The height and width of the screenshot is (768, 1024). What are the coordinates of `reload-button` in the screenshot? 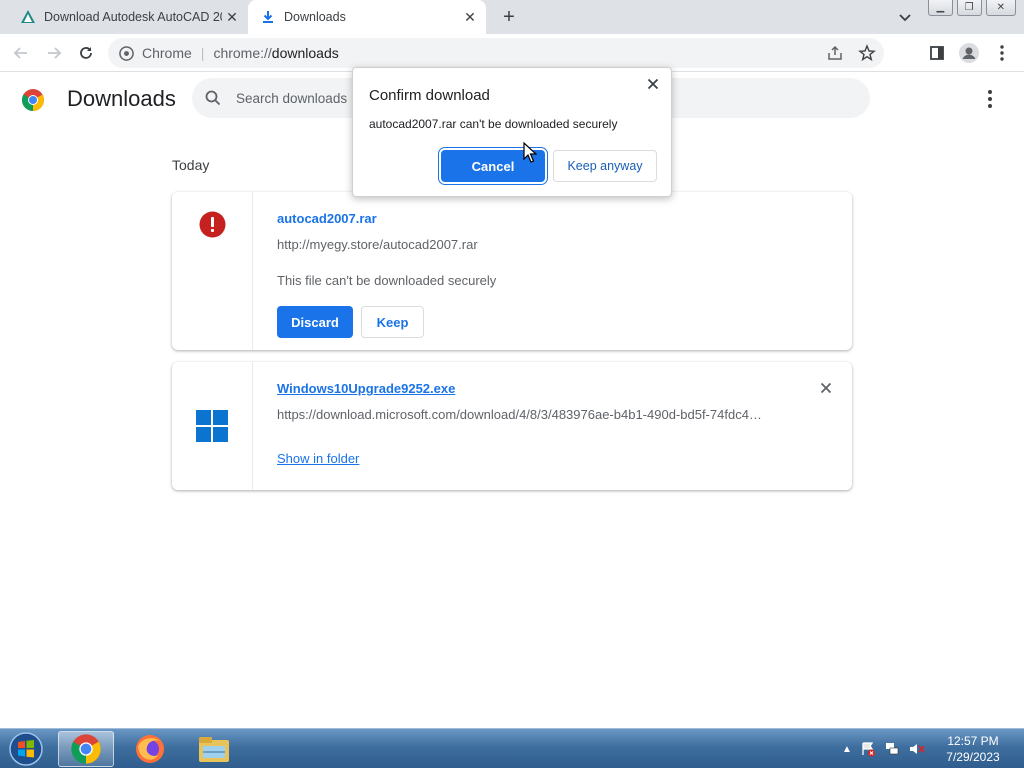 It's located at (86, 53).